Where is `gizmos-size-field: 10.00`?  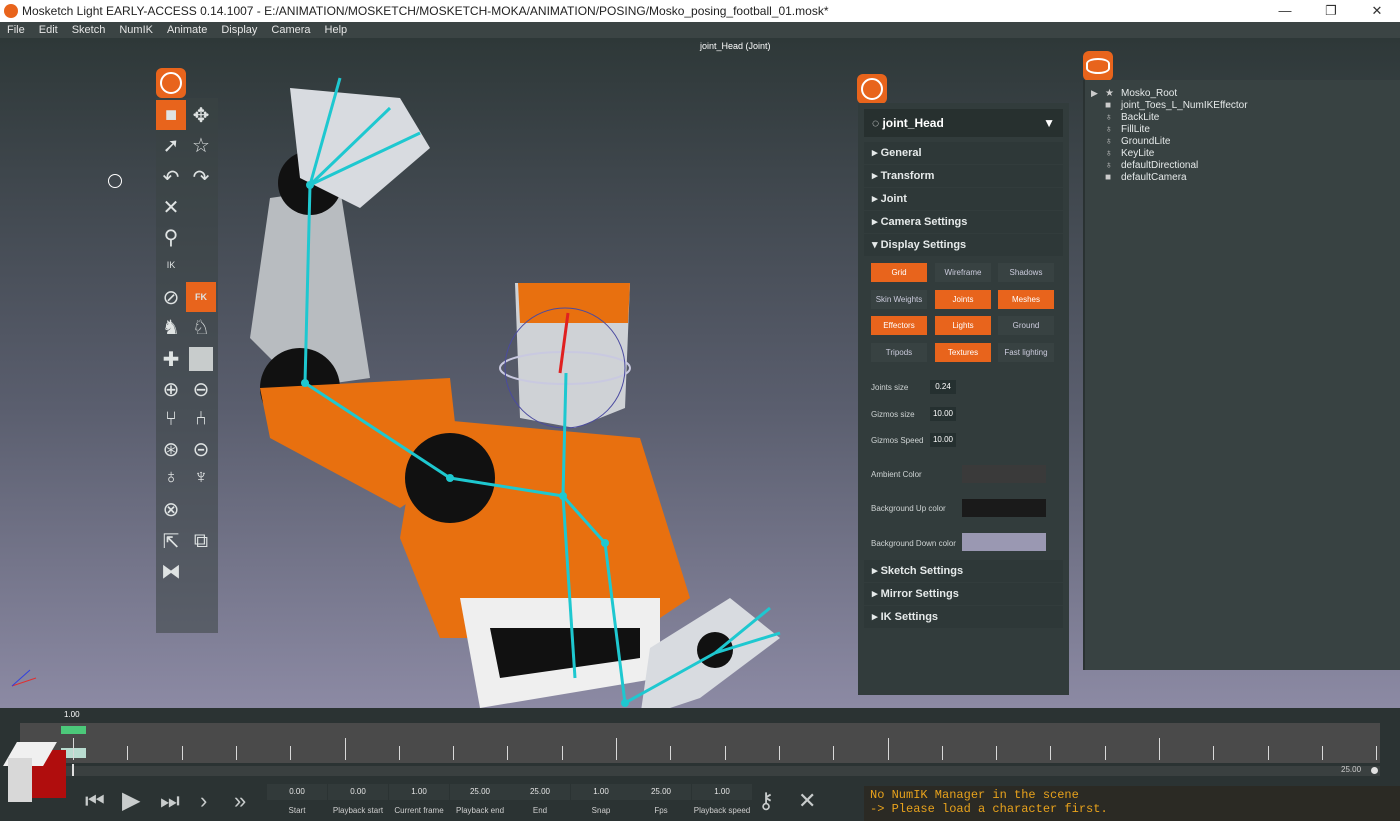
gizmos-size-field: 10.00 is located at coordinates (943, 414).